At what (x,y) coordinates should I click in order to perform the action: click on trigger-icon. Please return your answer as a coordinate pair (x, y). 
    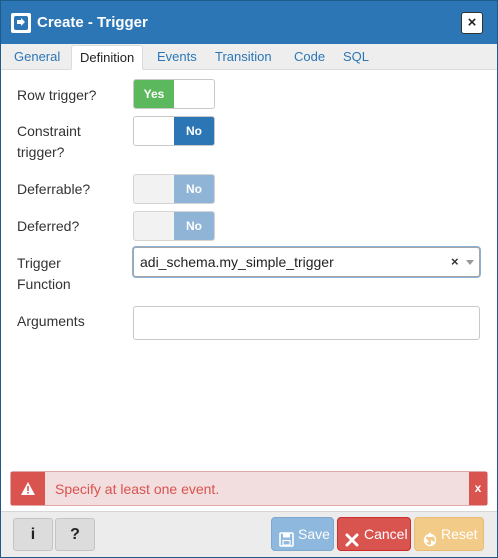
    Looking at the image, I should click on (21, 23).